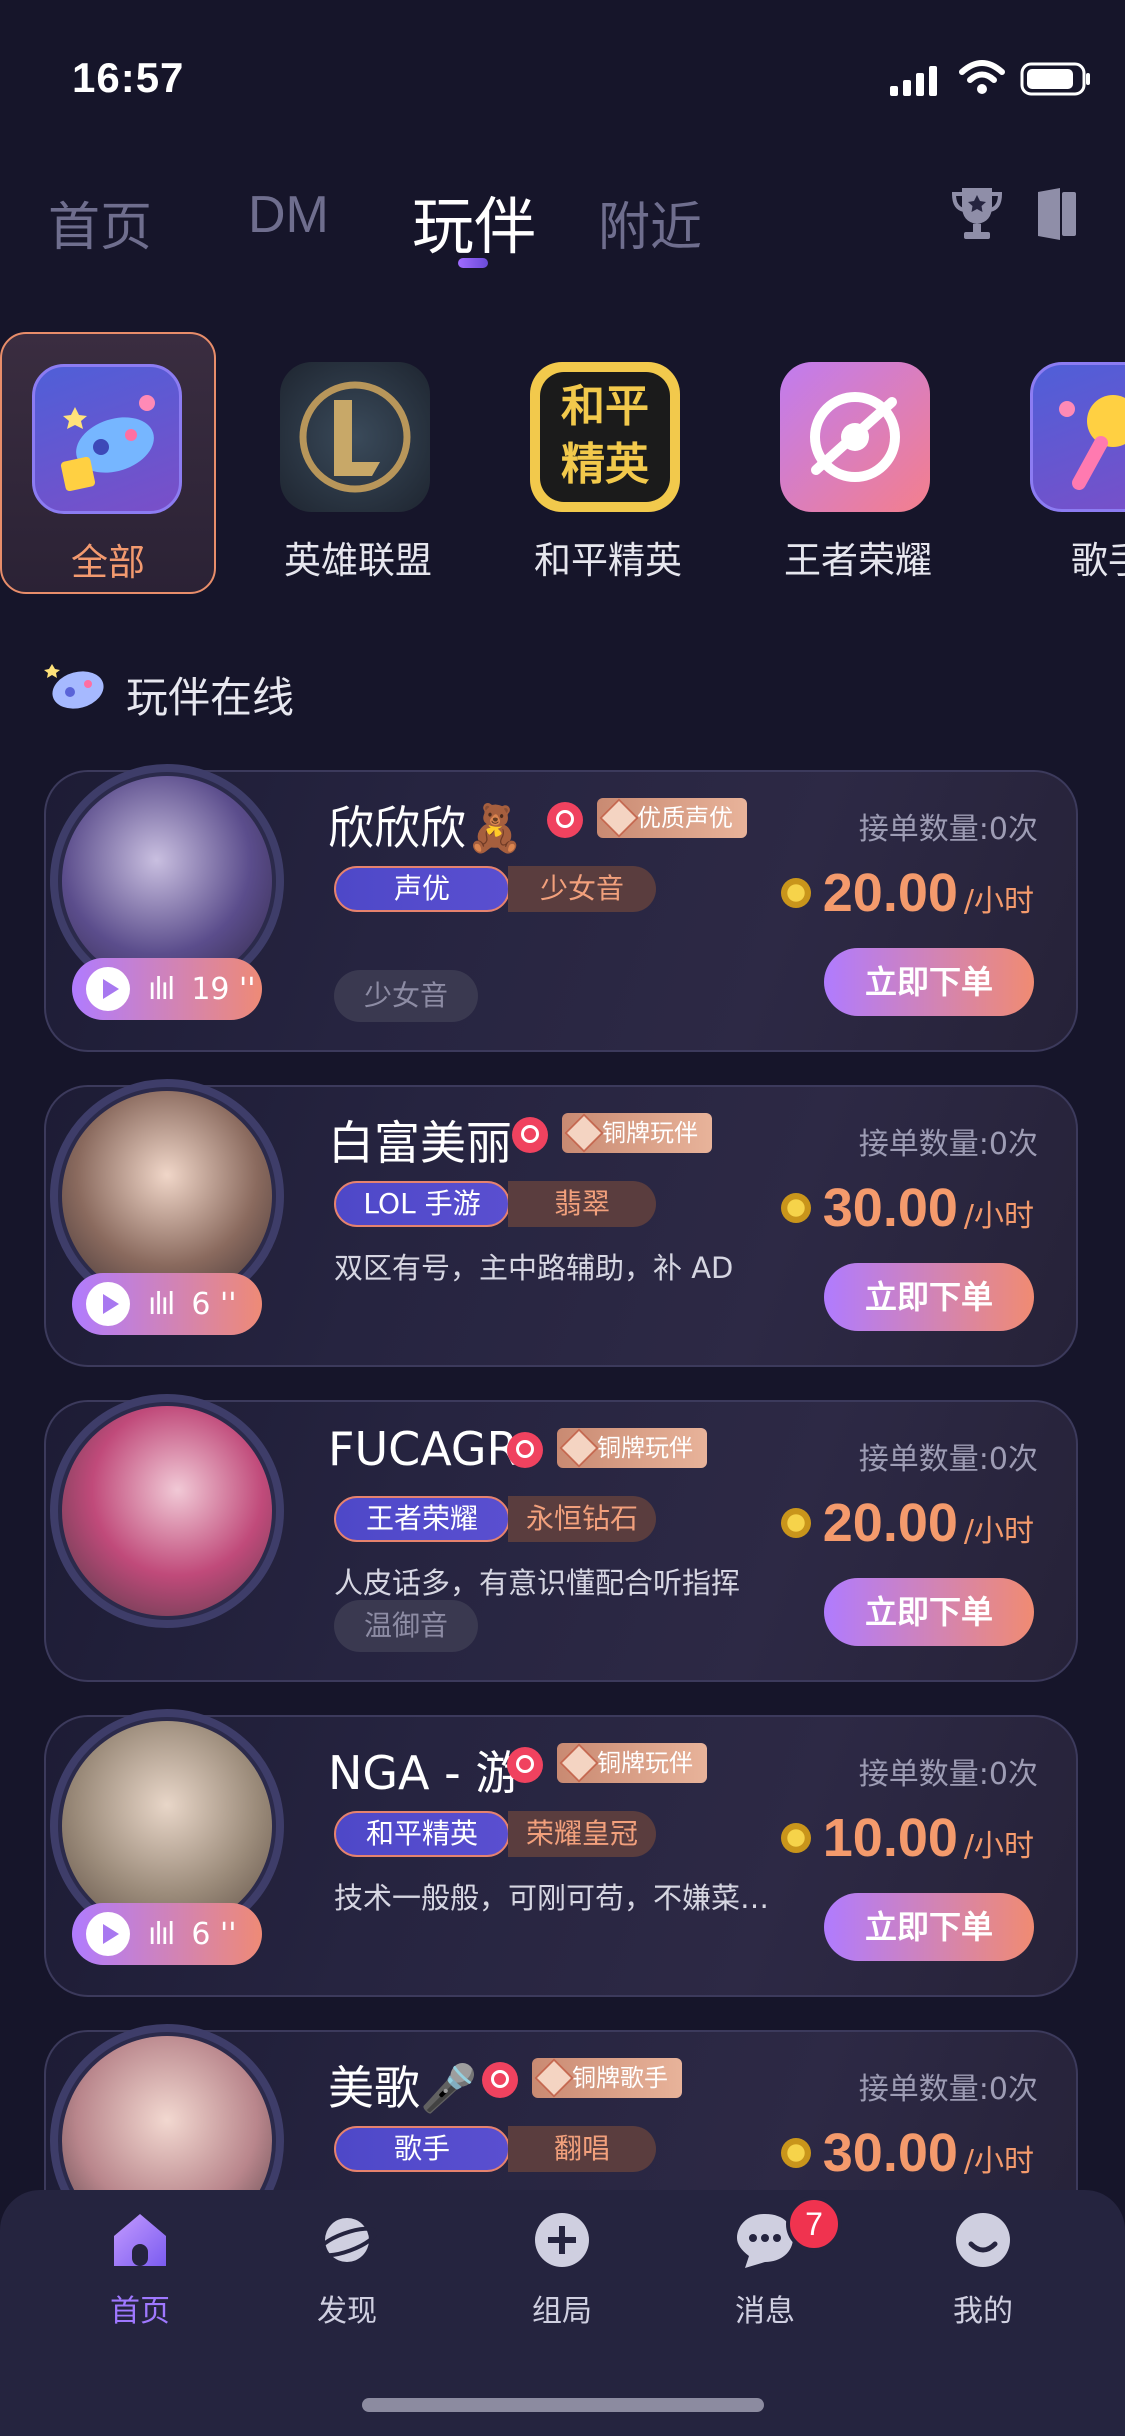 The image size is (1125, 2436). I want to click on door-icon, so click(1057, 214).